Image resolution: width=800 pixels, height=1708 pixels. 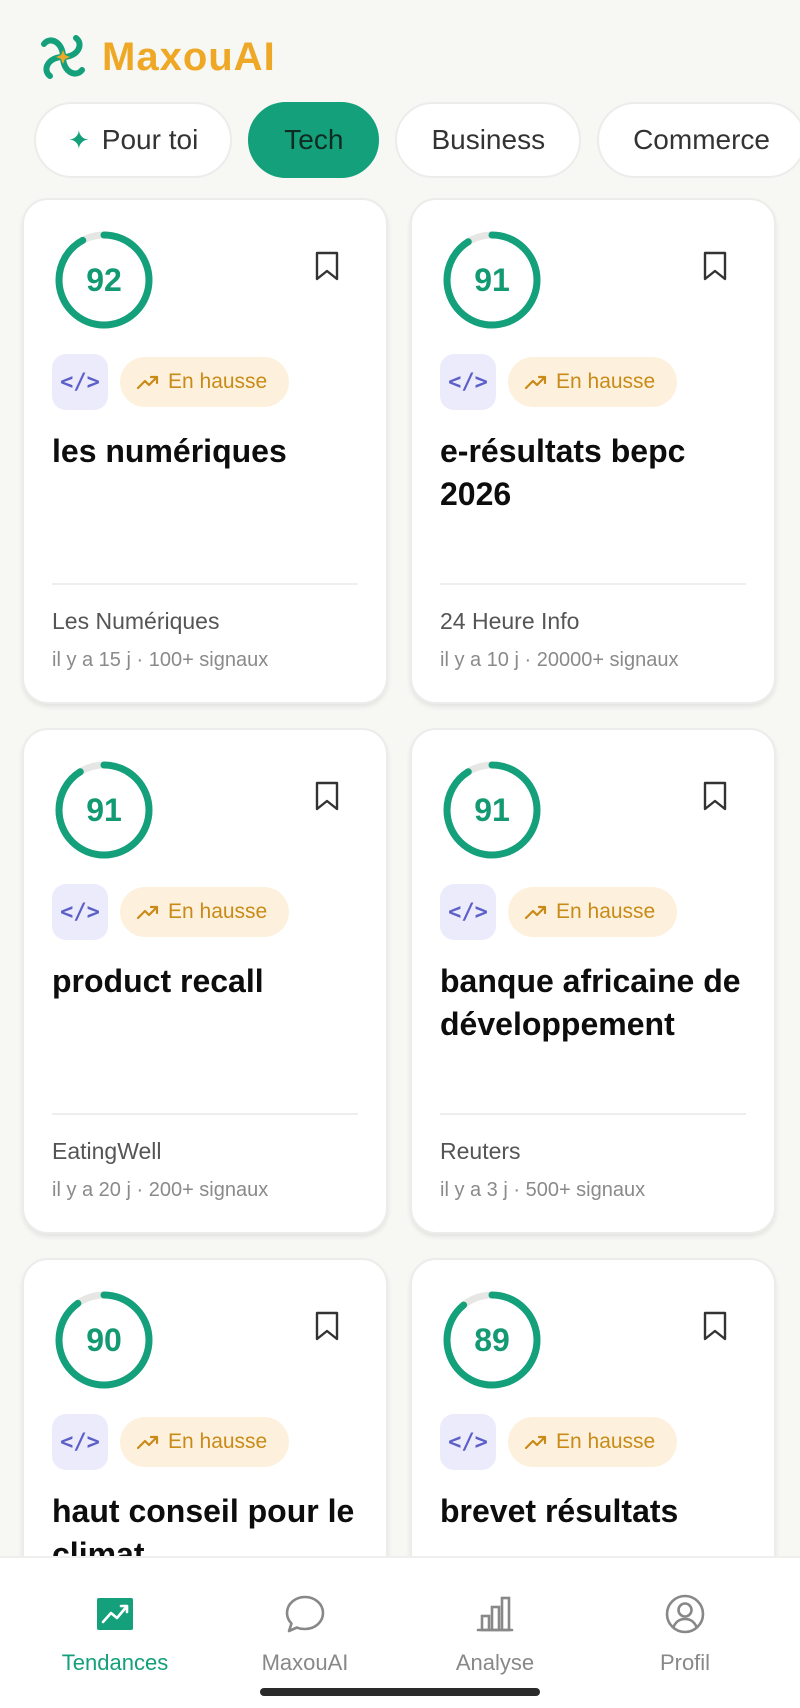 I want to click on nav-analyse: Analyse, so click(x=495, y=1633).